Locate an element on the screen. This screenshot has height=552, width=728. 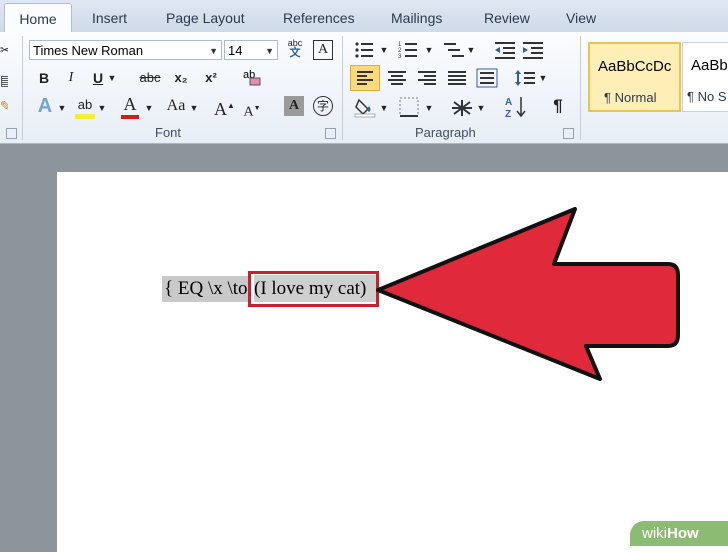
wikihow-watermark: wikiHow is located at coordinates (679, 533).